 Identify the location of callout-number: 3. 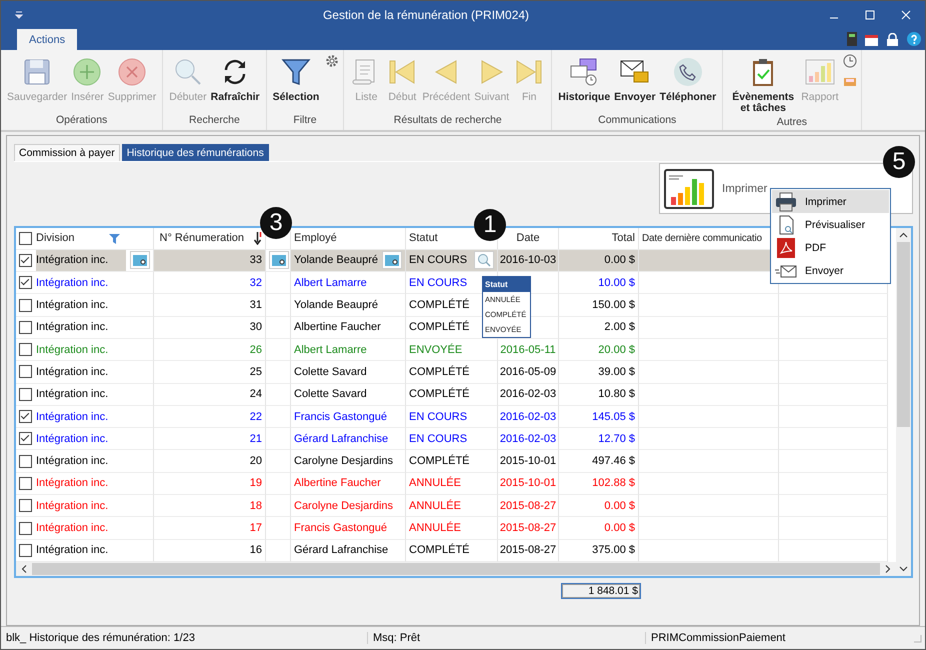
(276, 223).